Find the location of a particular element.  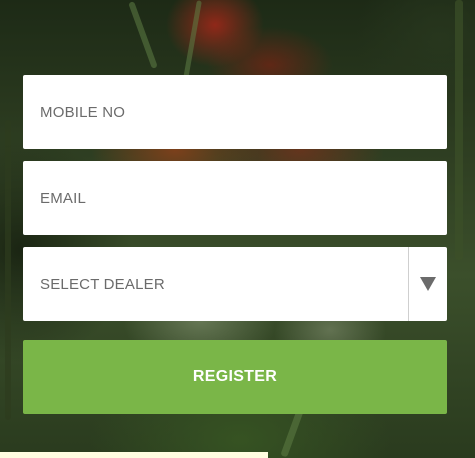

bottom-strip is located at coordinates (134, 455).